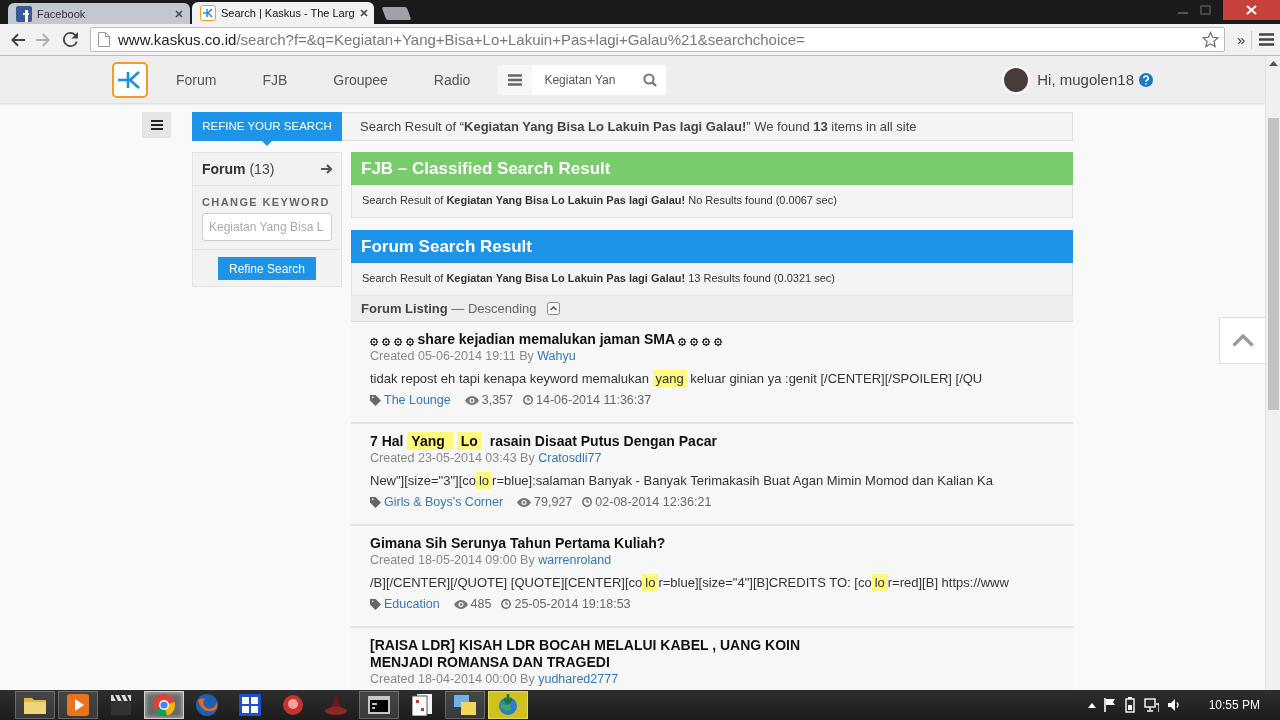 Image resolution: width=1280 pixels, height=720 pixels. Describe the element at coordinates (553, 308) in the screenshot. I see `collapse-icon` at that location.